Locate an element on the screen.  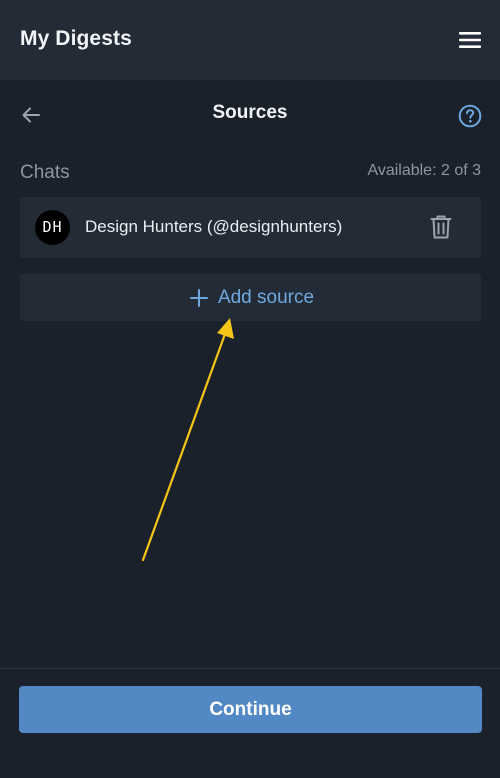
page-title: Sources is located at coordinates (250, 112).